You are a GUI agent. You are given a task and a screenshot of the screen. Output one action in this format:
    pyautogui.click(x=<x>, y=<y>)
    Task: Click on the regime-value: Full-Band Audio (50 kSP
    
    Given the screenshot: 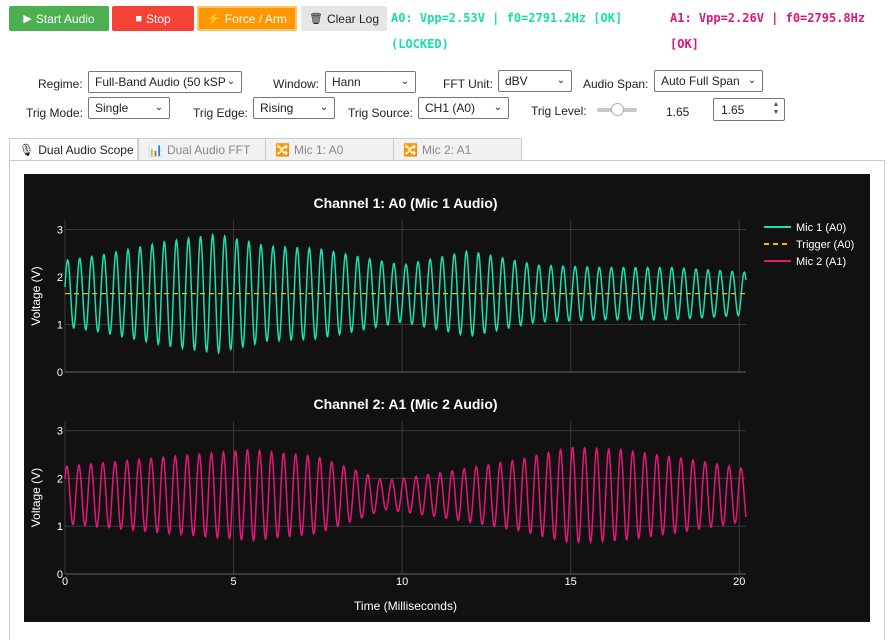 What is the action you would take?
    pyautogui.click(x=160, y=82)
    